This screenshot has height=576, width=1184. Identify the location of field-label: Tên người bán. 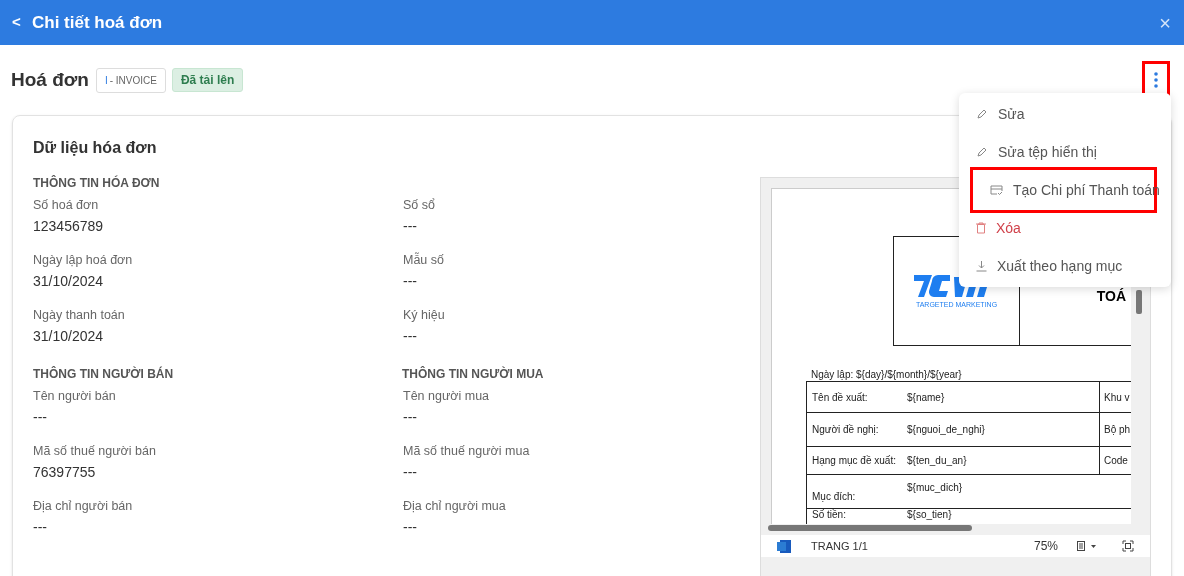
(75, 396).